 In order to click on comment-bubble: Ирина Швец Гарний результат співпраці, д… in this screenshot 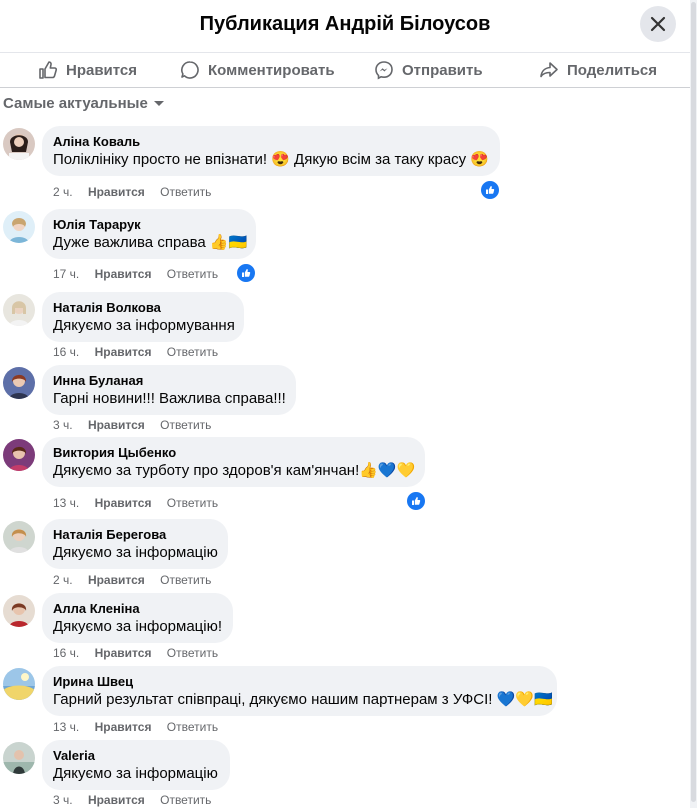, I will do `click(299, 691)`.